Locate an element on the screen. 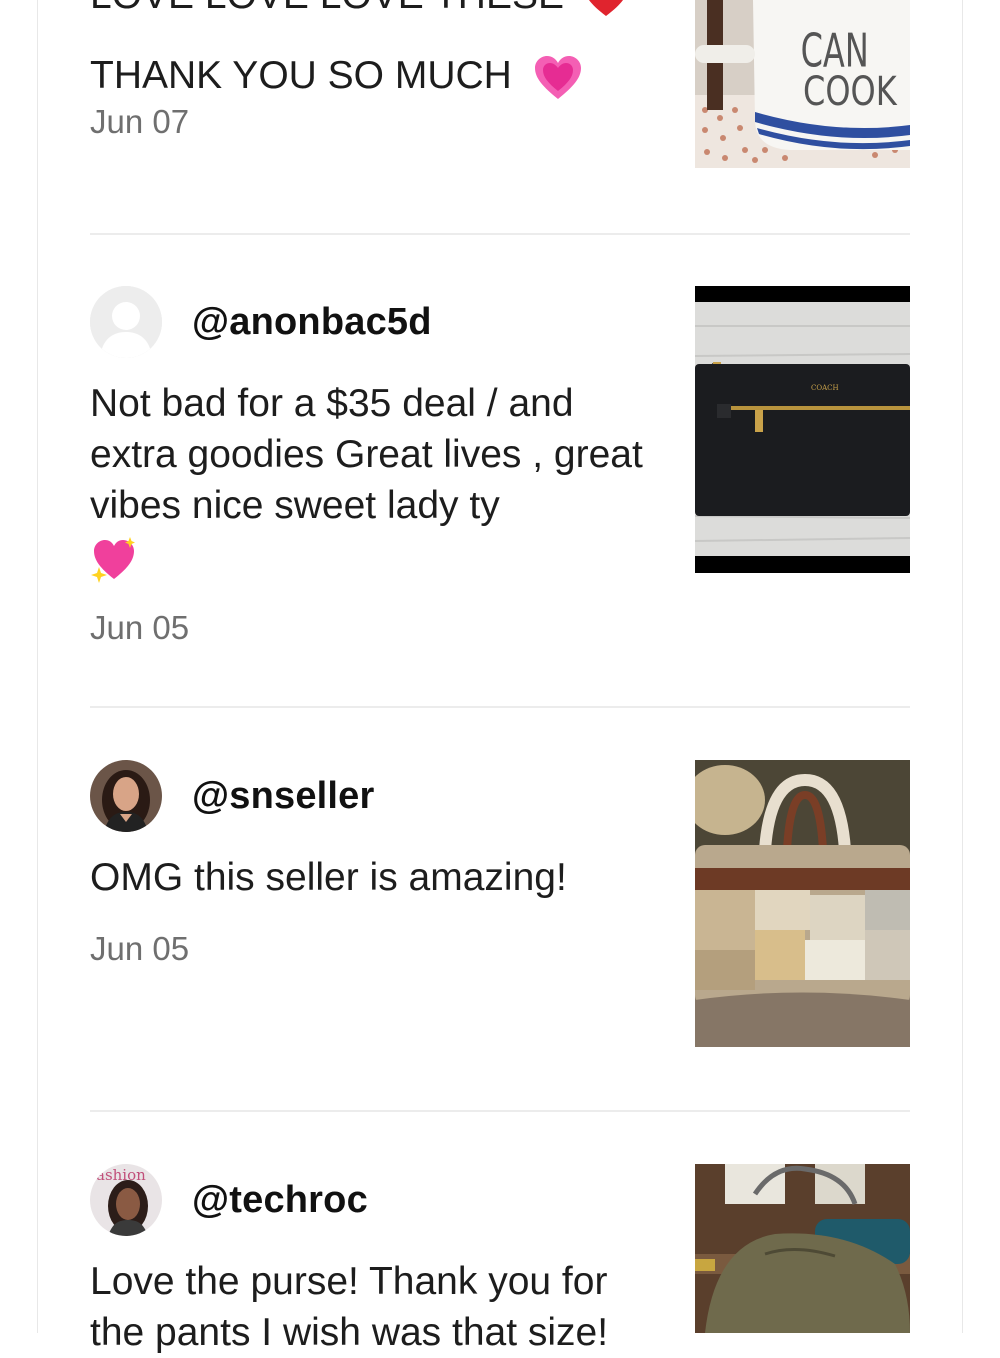 The height and width of the screenshot is (1358, 1000). username: @anonbac5d is located at coordinates (312, 322).